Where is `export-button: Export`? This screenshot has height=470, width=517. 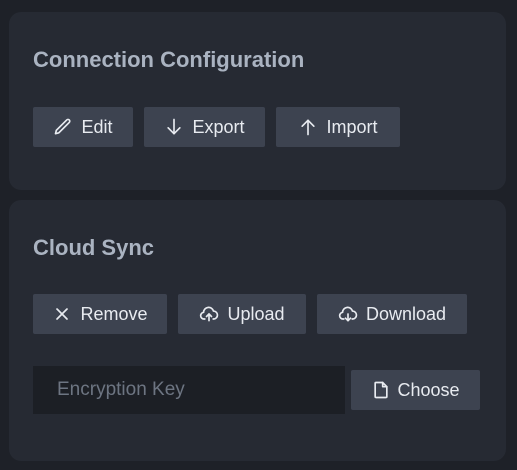
export-button: Export is located at coordinates (204, 127).